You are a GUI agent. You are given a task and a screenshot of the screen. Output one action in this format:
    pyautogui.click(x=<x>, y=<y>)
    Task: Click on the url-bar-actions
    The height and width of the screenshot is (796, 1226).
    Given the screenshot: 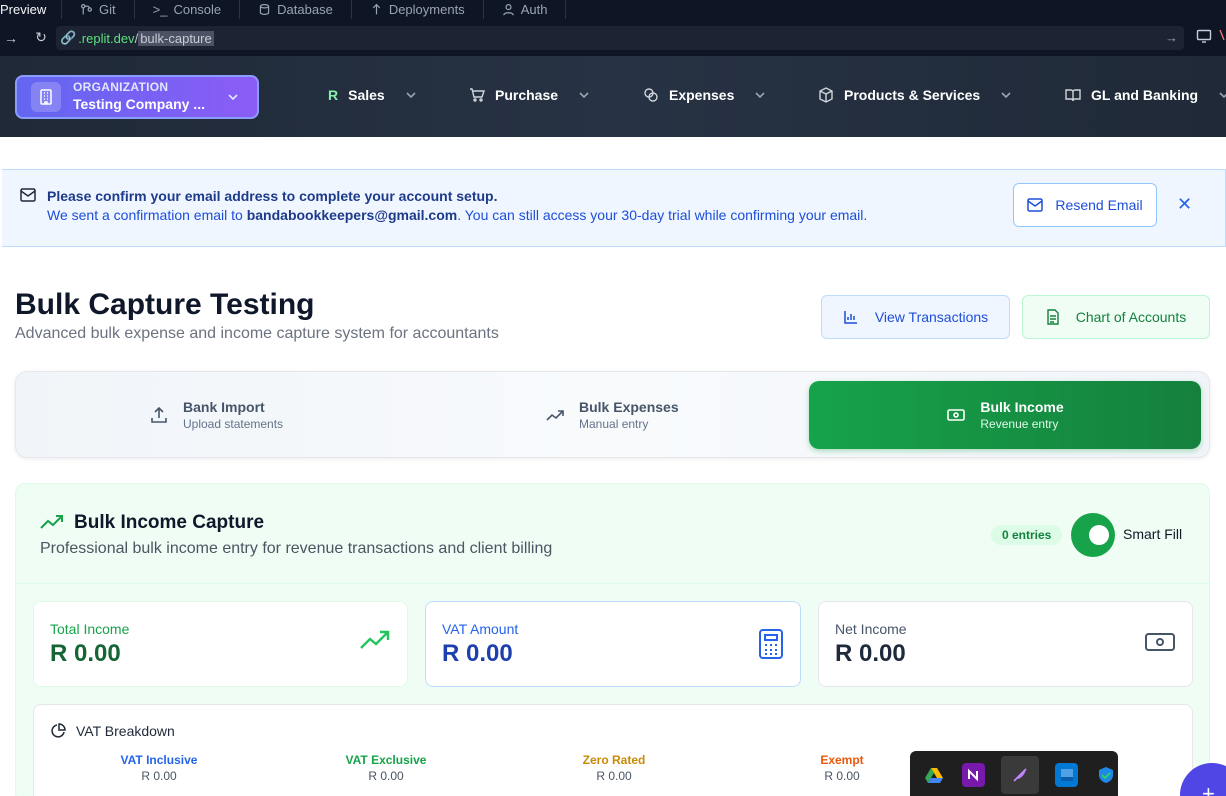 What is the action you would take?
    pyautogui.click(x=1211, y=36)
    